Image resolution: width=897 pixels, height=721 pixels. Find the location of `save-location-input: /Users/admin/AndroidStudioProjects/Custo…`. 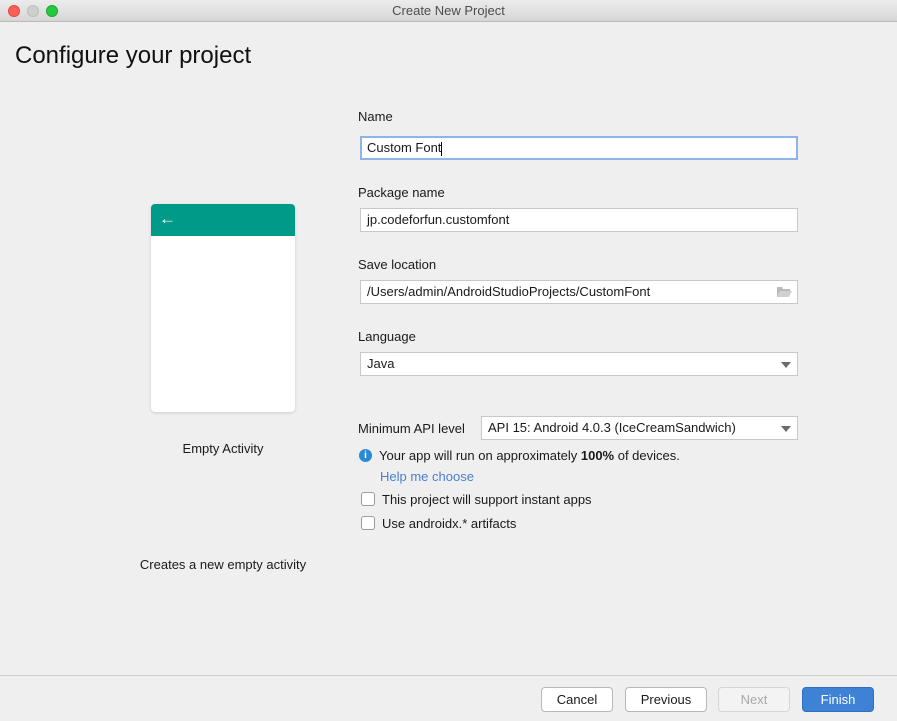

save-location-input: /Users/admin/AndroidStudioProjects/Custo… is located at coordinates (579, 292).